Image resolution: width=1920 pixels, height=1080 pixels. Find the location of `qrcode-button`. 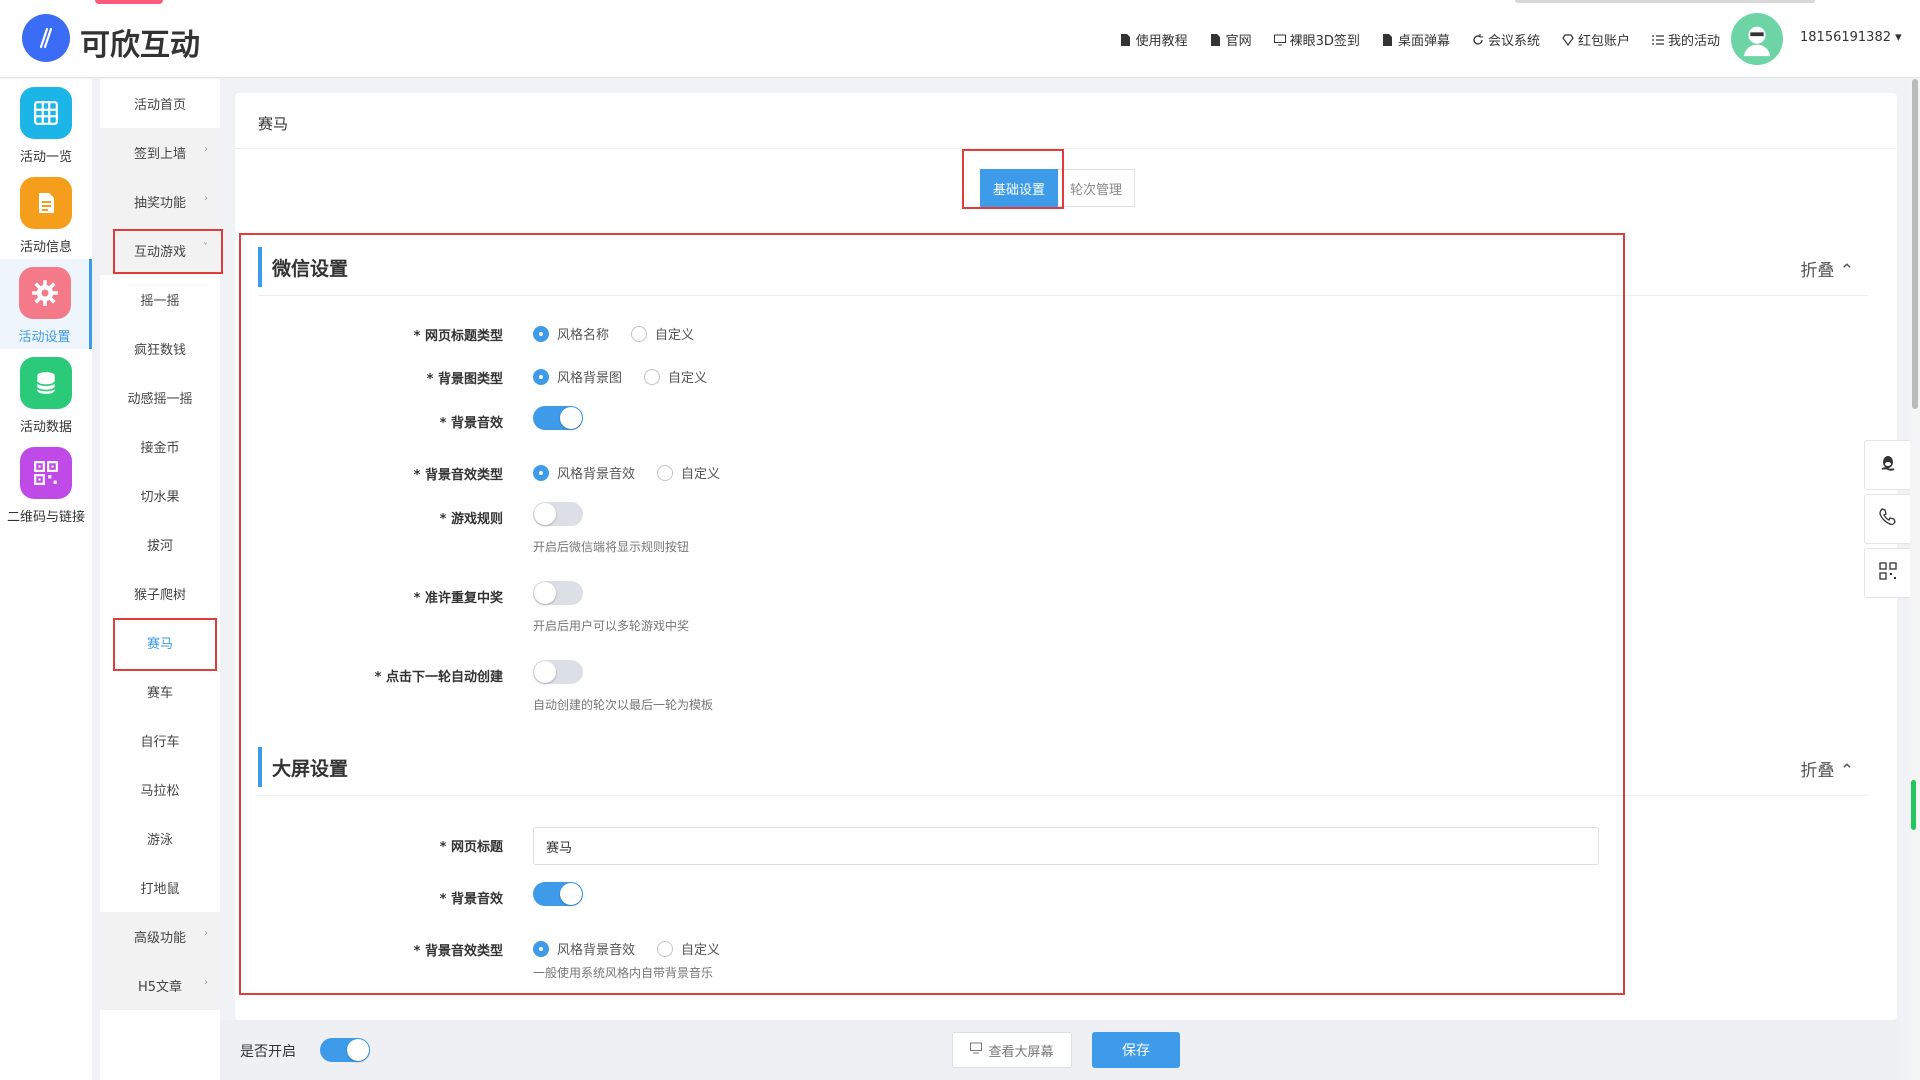

qrcode-button is located at coordinates (1888, 573).